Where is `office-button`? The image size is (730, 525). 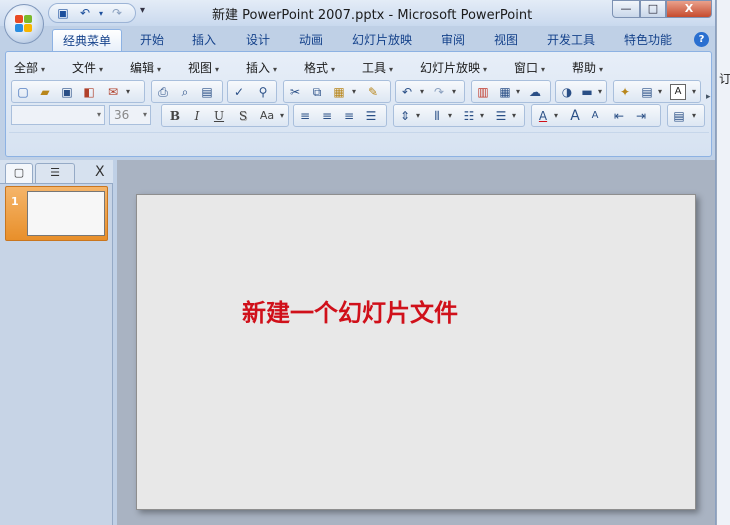 office-button is located at coordinates (24, 24).